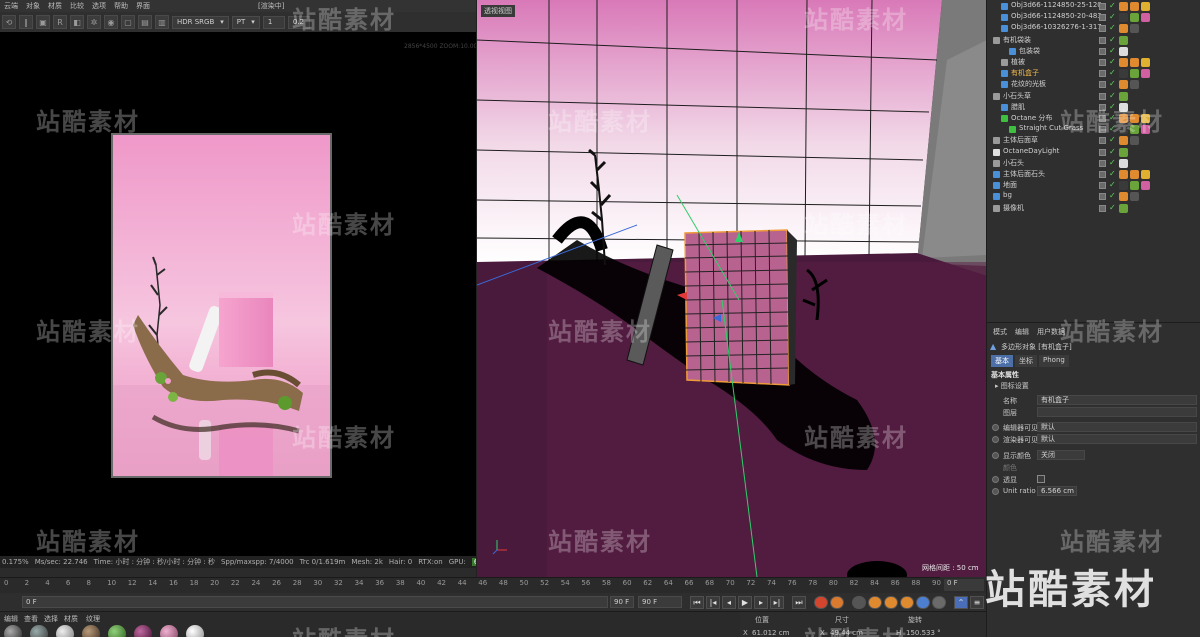  Describe the element at coordinates (660, 602) in the screenshot. I see `end-frame-field-right: 90 F` at that location.